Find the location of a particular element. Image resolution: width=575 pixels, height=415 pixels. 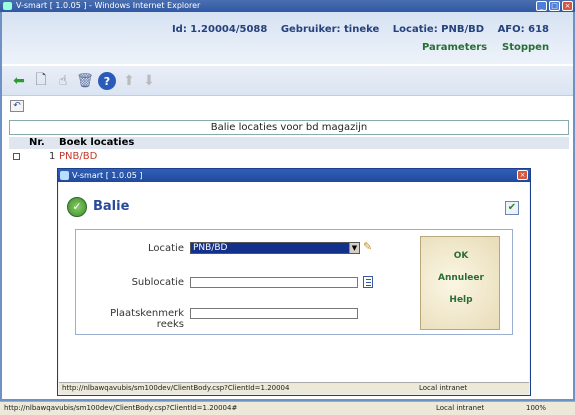

window-controls: _ □ × is located at coordinates (554, 6).